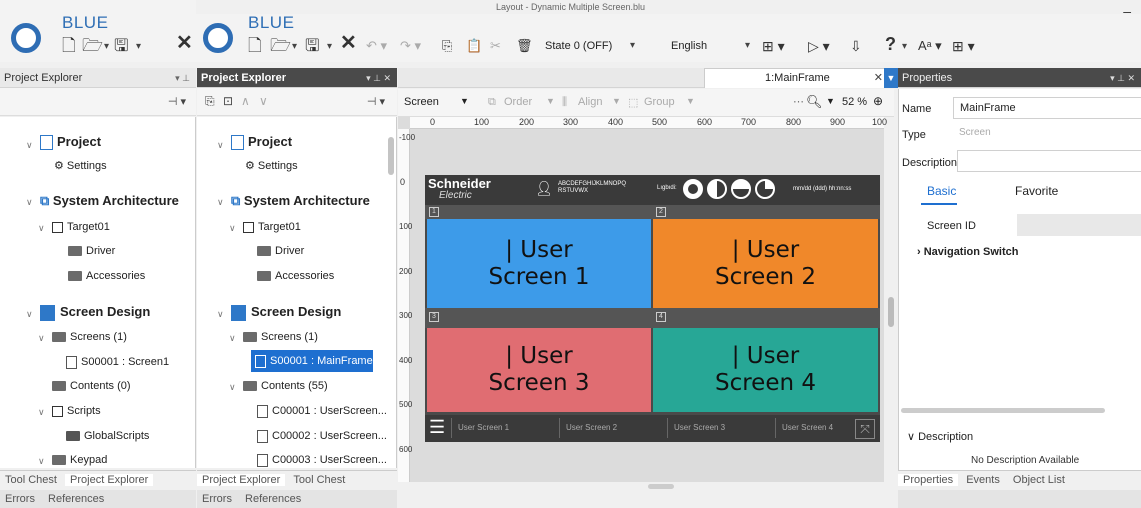 Image resolution: width=1141 pixels, height=508 pixels. Describe the element at coordinates (564, 102) in the screenshot. I see `align-icon: ⫼` at that location.